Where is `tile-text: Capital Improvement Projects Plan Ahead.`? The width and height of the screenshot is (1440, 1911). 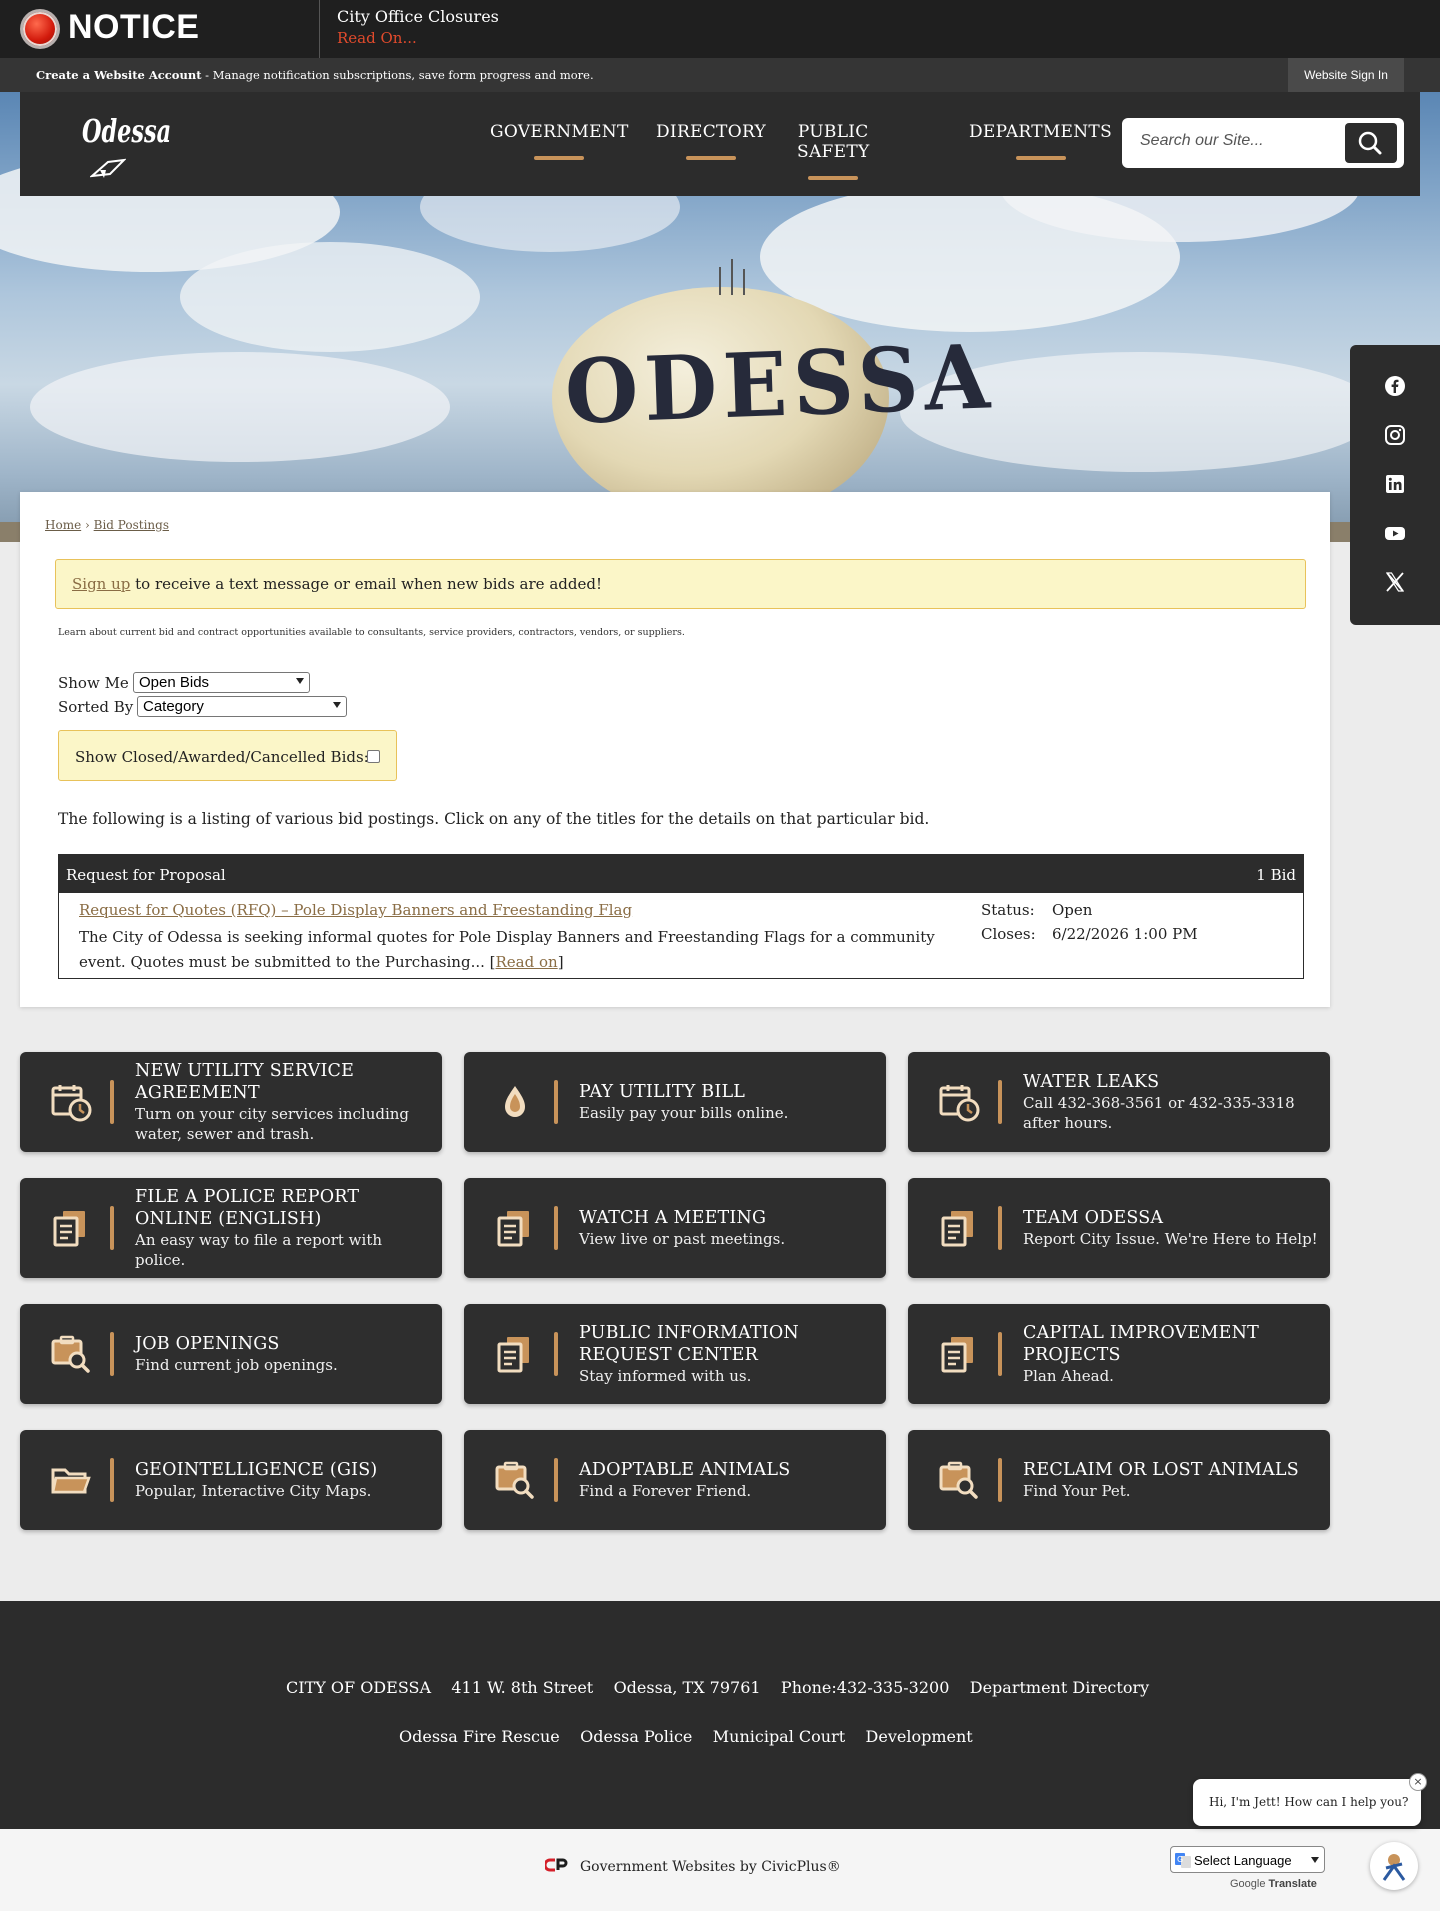
tile-text: Capital Improvement Projects Plan Ahead. is located at coordinates (1170, 1354).